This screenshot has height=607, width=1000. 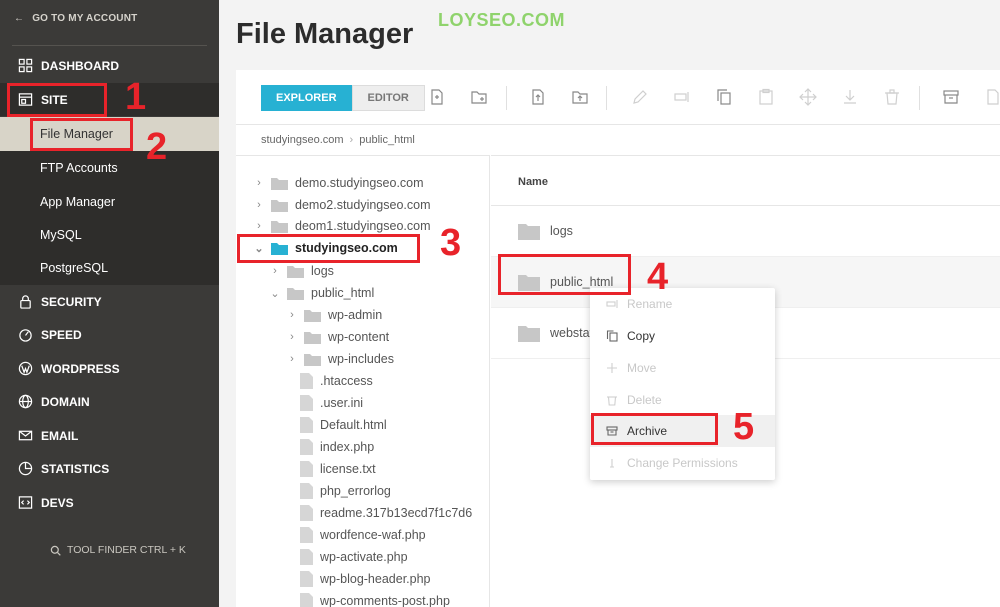 What do you see at coordinates (658, 277) in the screenshot?
I see `annotation-number-4: 4` at bounding box center [658, 277].